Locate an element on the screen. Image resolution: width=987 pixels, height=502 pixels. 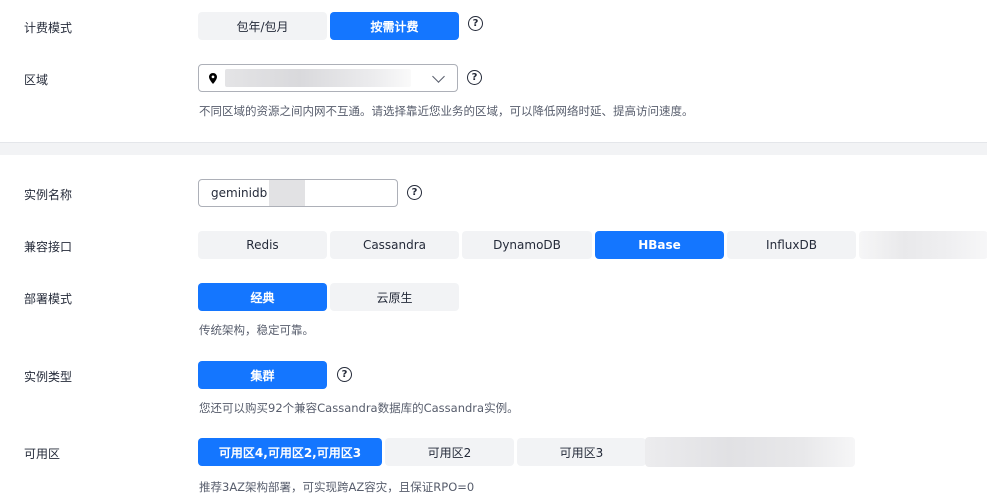
region-select is located at coordinates (328, 78).